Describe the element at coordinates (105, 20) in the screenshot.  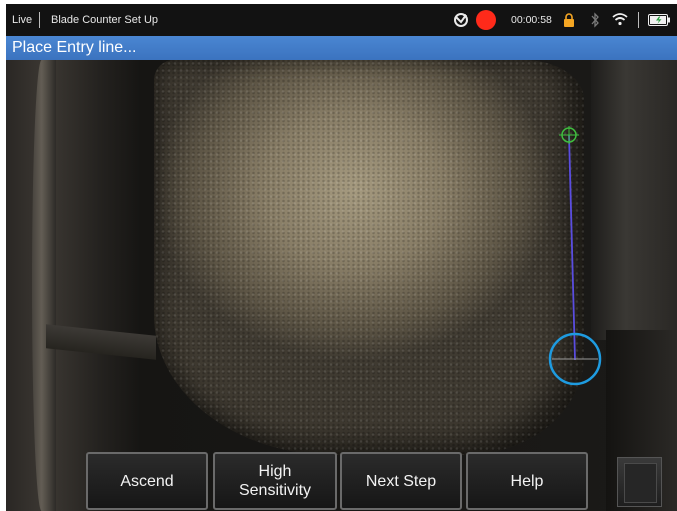
I see `screen-title: Blade Counter Set Up` at that location.